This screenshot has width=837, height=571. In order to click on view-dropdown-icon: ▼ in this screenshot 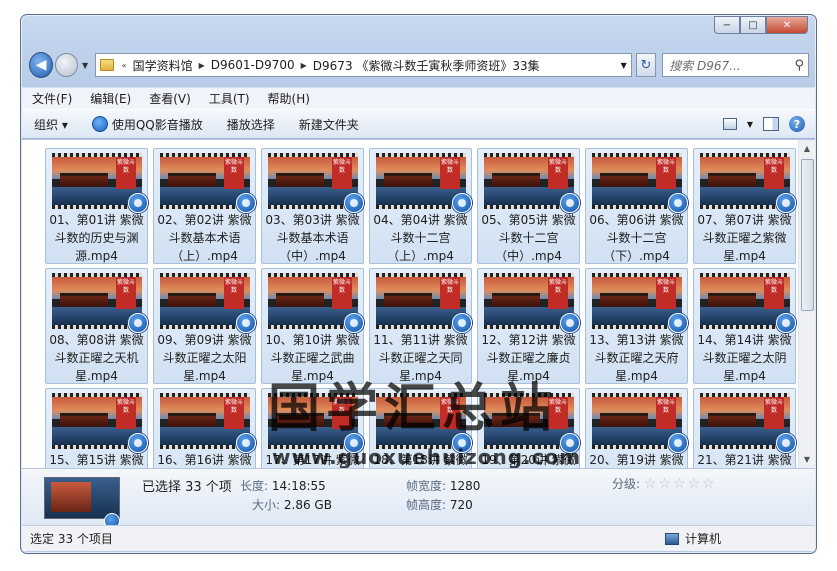, I will do `click(750, 124)`.